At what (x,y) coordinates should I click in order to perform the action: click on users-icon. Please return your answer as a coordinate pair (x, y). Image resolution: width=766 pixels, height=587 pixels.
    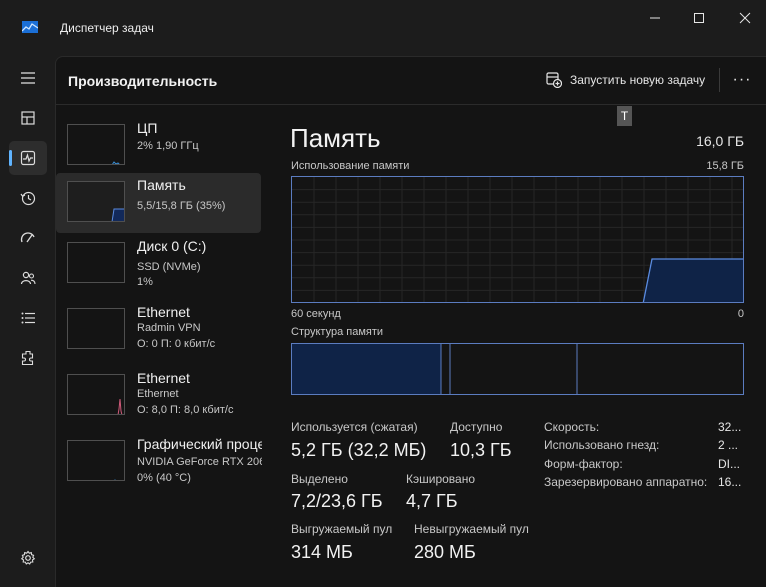
    Looking at the image, I should click on (28, 278).